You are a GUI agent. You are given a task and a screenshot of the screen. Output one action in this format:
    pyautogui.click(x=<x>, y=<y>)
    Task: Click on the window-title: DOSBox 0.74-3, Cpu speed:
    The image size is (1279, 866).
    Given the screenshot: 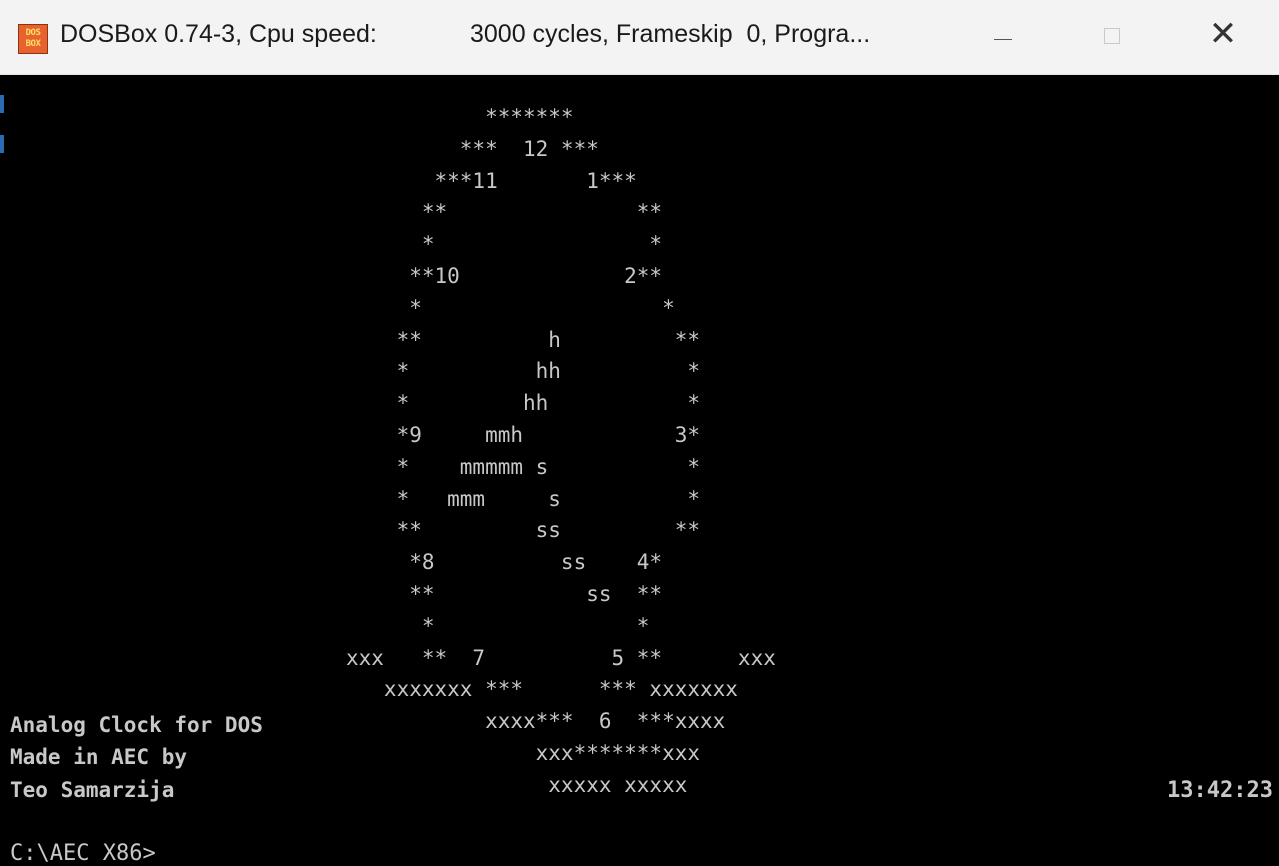 What is the action you would take?
    pyautogui.click(x=218, y=34)
    